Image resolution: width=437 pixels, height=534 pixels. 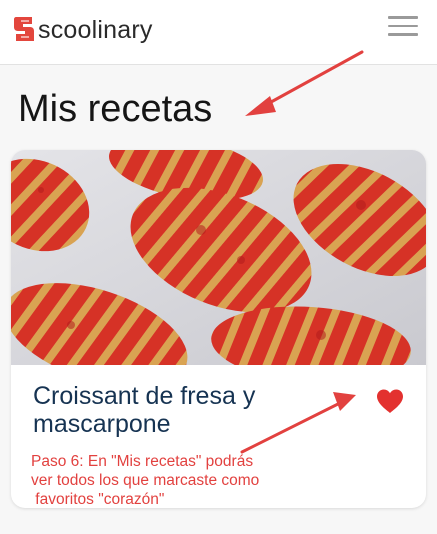 I want to click on annotation-line: Paso 6: En "Mis recetas" podrás, so click(x=142, y=461).